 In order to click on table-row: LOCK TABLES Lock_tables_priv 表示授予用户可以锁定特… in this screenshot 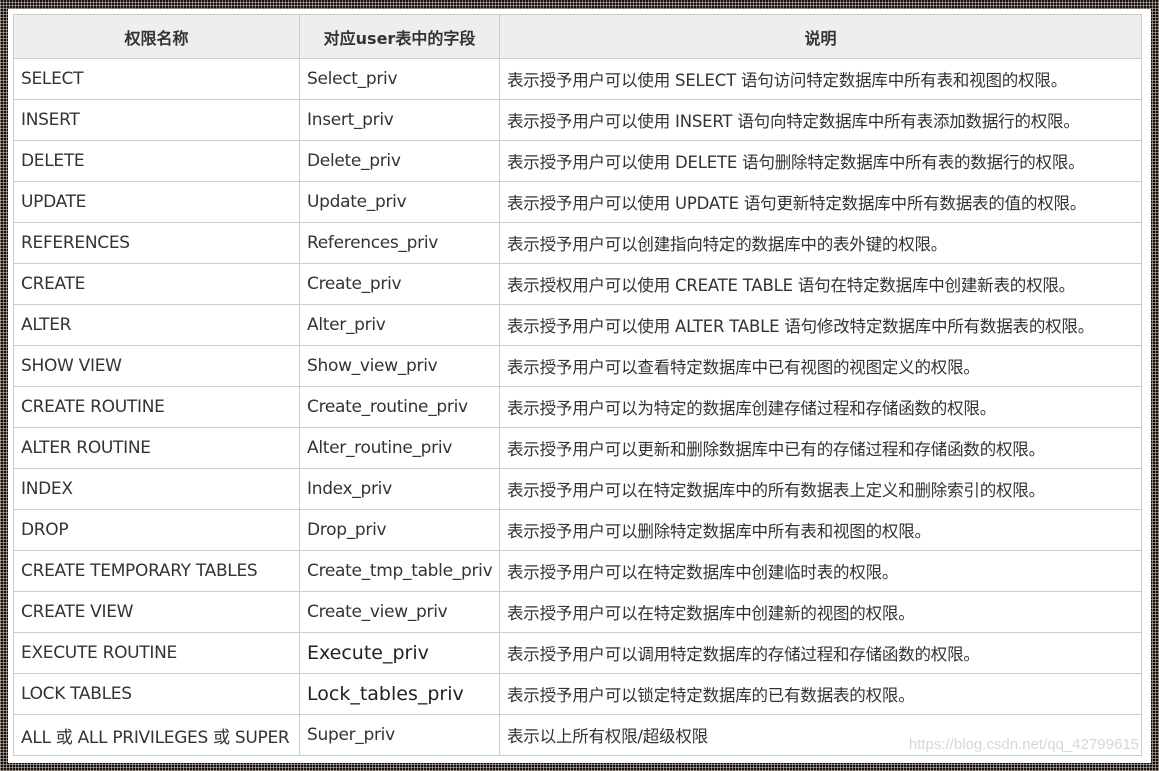, I will do `click(577, 694)`.